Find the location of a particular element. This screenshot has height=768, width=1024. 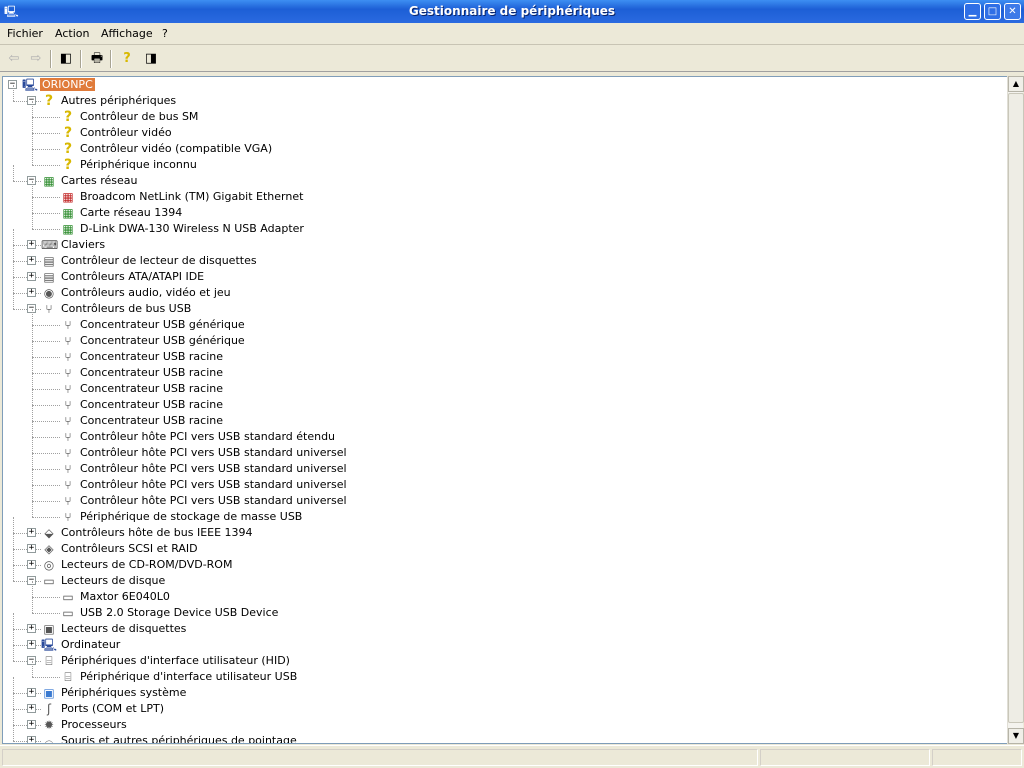

tree-item: + ✹ Processeurs is located at coordinates (505, 721).